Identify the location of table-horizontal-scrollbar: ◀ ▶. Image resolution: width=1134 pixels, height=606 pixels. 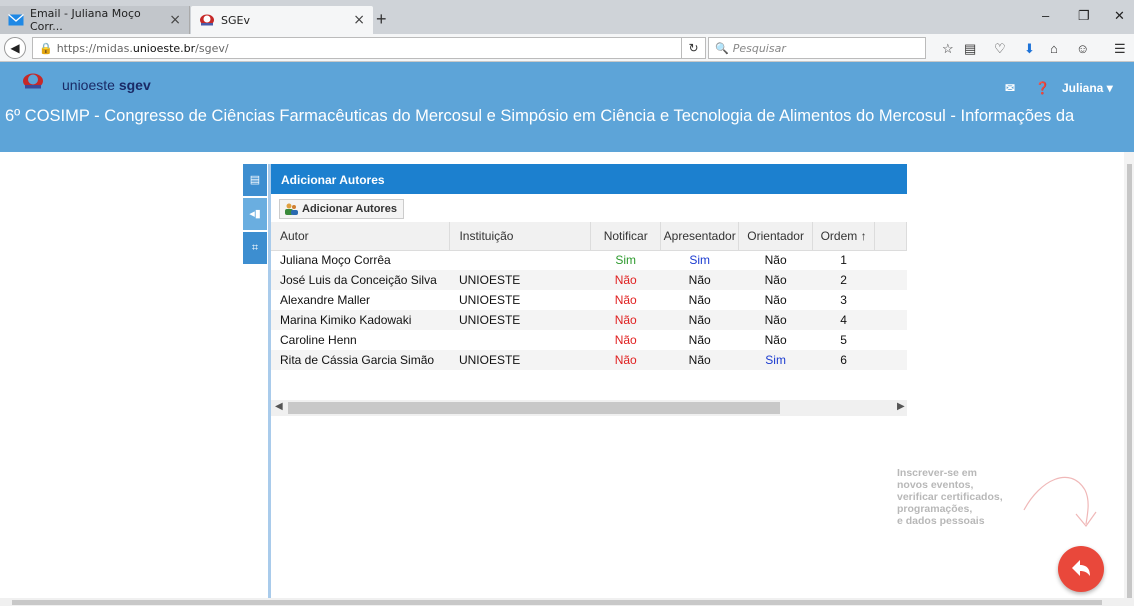
(589, 408).